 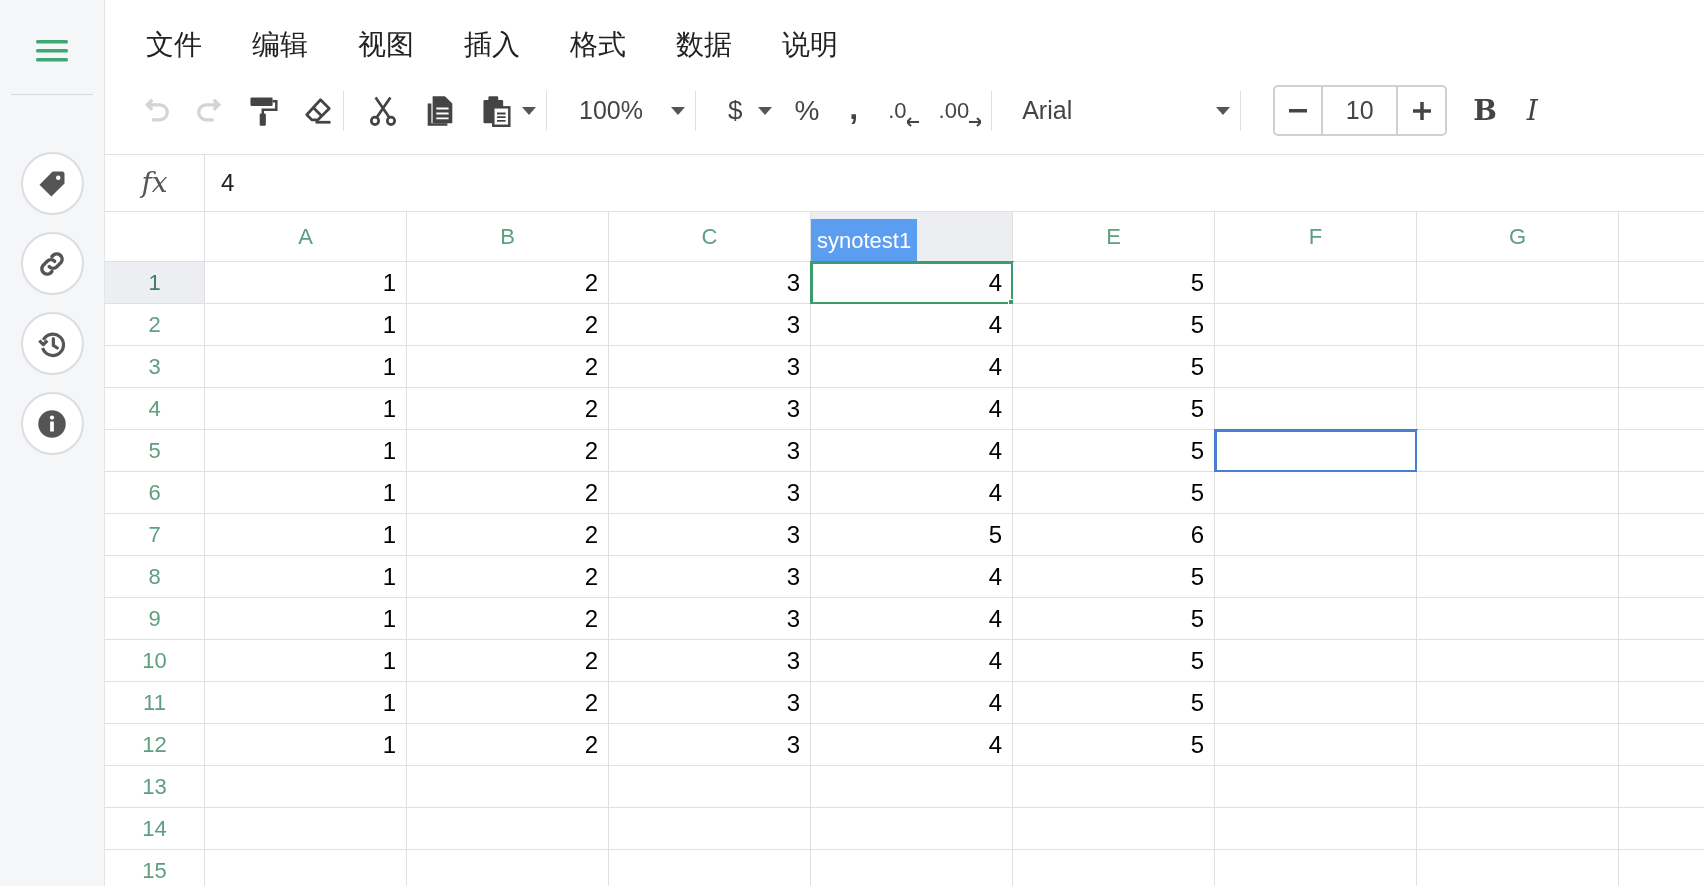 What do you see at coordinates (306, 237) in the screenshot?
I see `column-header: A` at bounding box center [306, 237].